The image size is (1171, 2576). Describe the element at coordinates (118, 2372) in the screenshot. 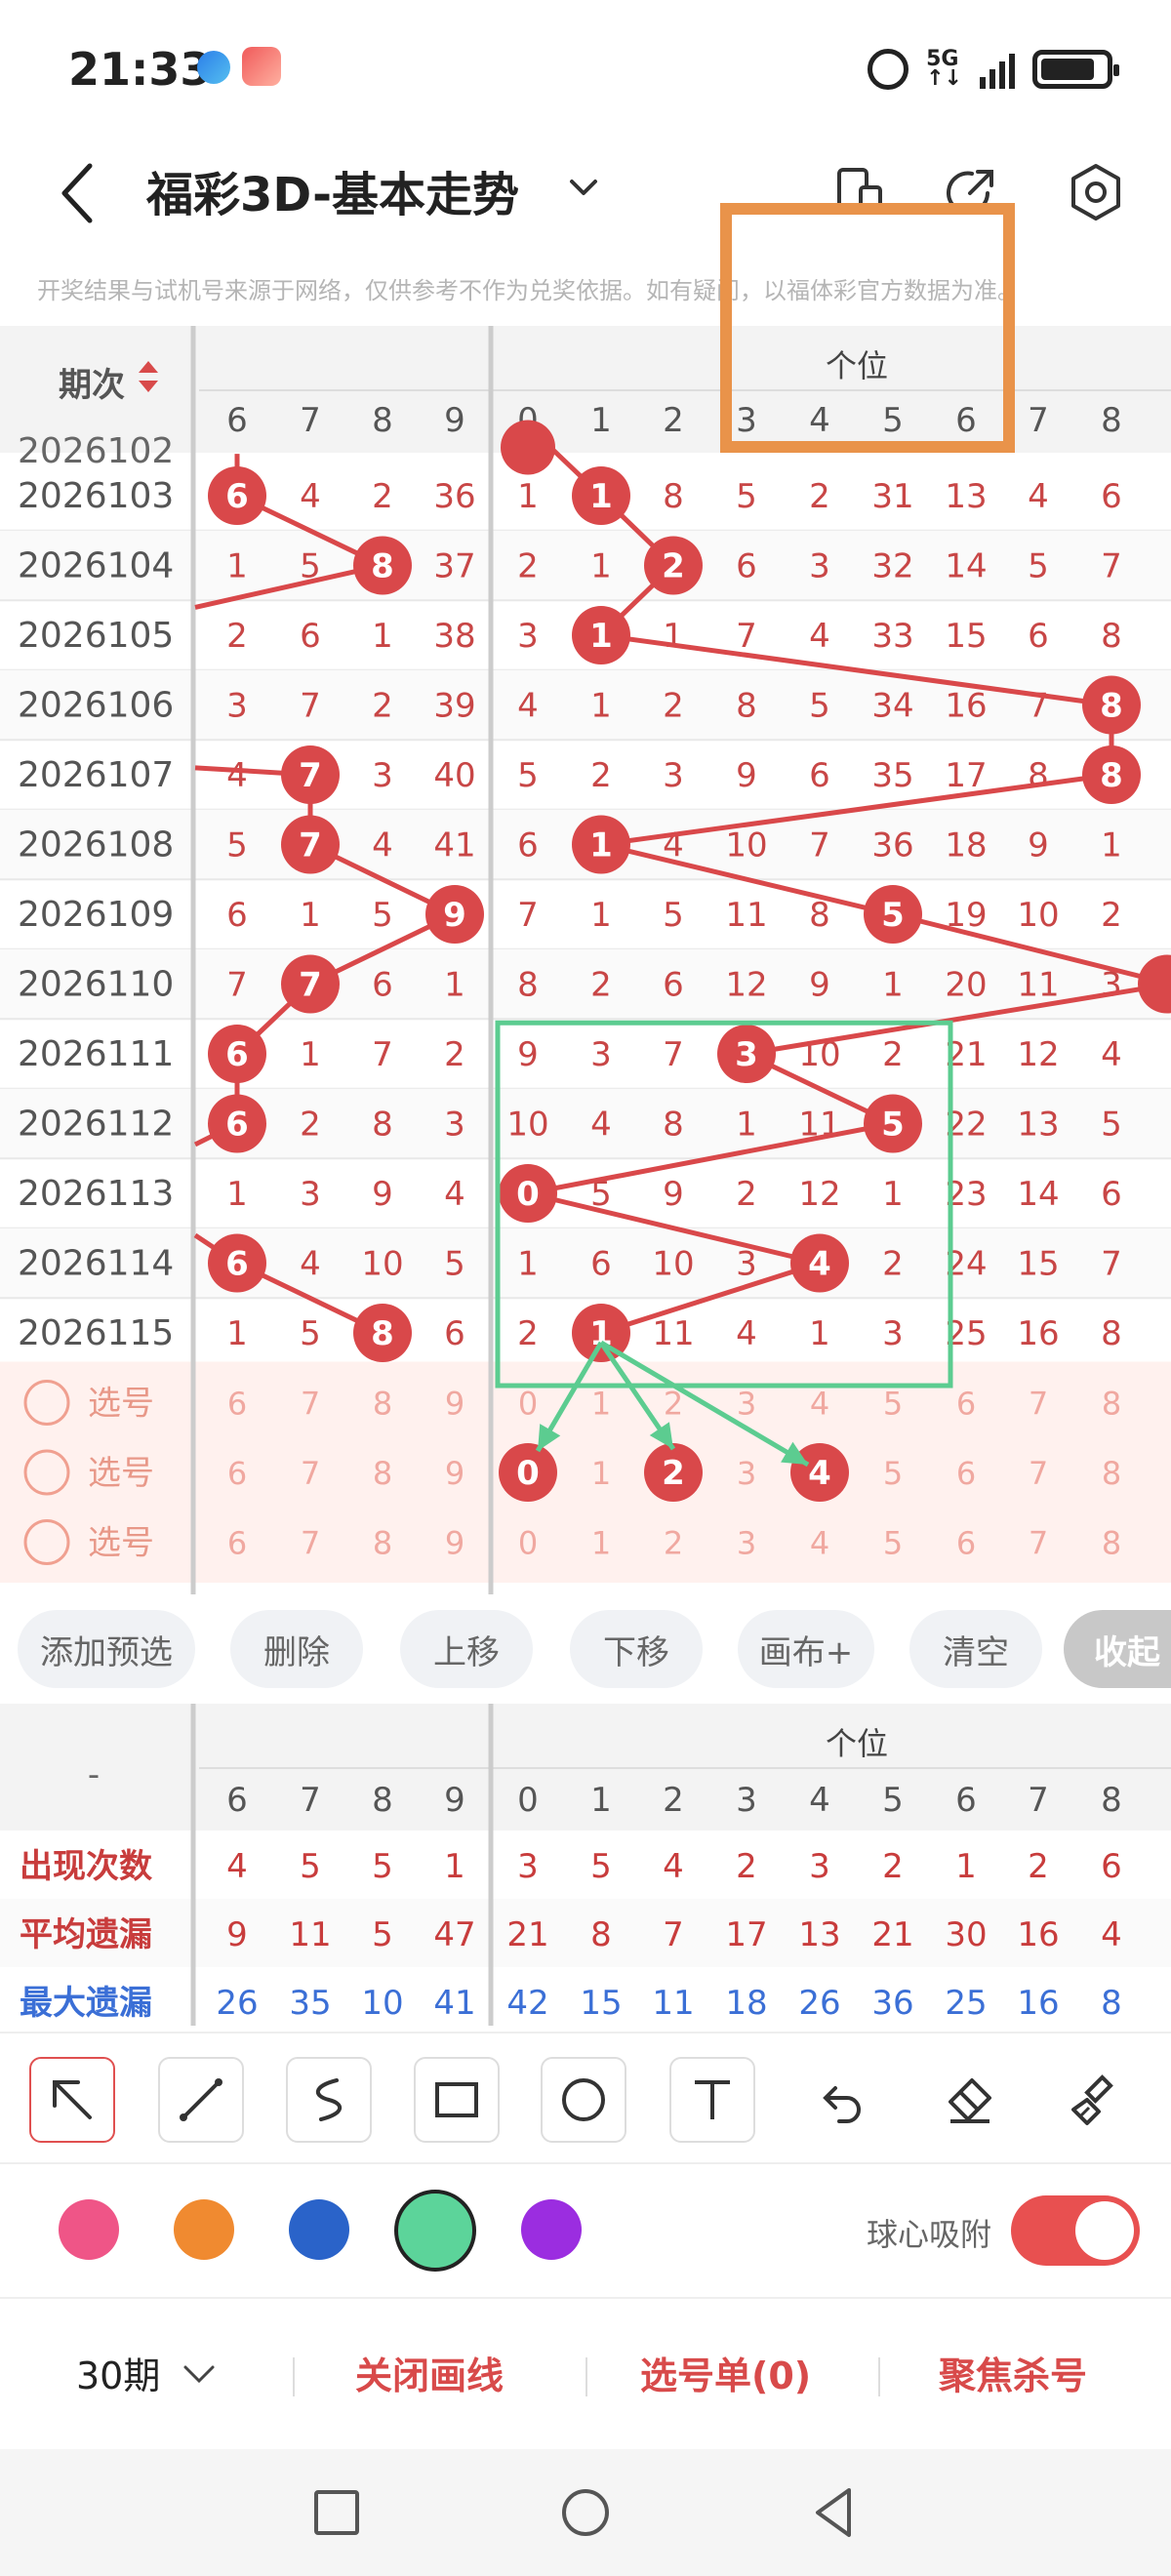

I see `period-selector: 30期` at that location.